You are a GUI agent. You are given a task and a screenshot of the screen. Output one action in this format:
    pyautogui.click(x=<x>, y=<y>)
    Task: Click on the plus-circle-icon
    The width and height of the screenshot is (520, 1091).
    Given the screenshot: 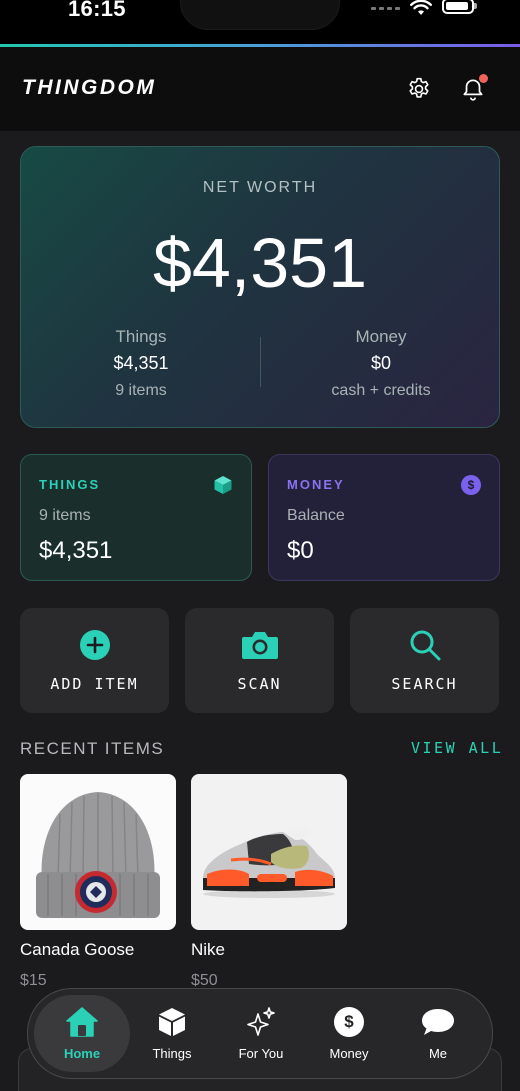 What is the action you would take?
    pyautogui.click(x=94, y=645)
    